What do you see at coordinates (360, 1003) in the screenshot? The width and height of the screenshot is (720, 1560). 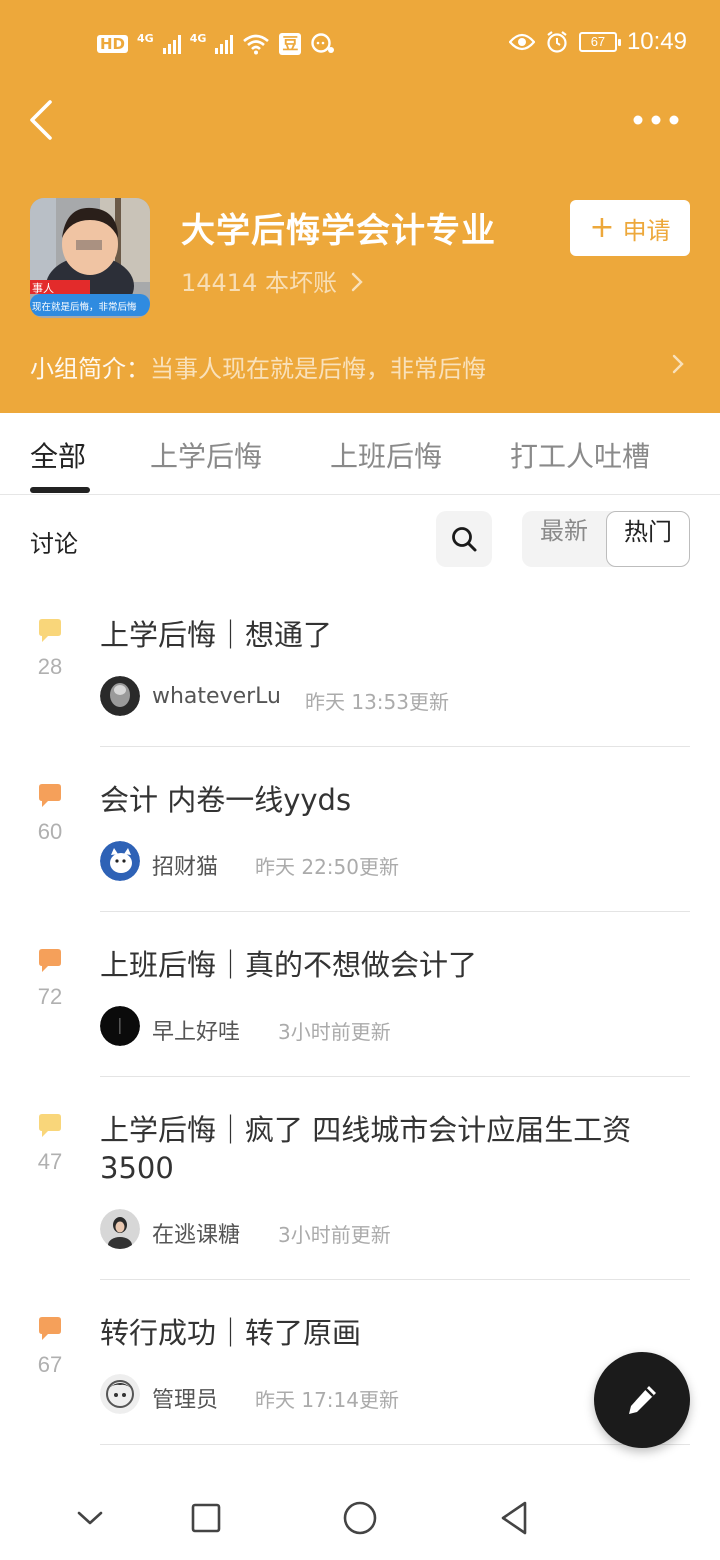 I see `post-item: 72 上班后悔｜真的不想做会计了 早上好哇 3小时前更新` at bounding box center [360, 1003].